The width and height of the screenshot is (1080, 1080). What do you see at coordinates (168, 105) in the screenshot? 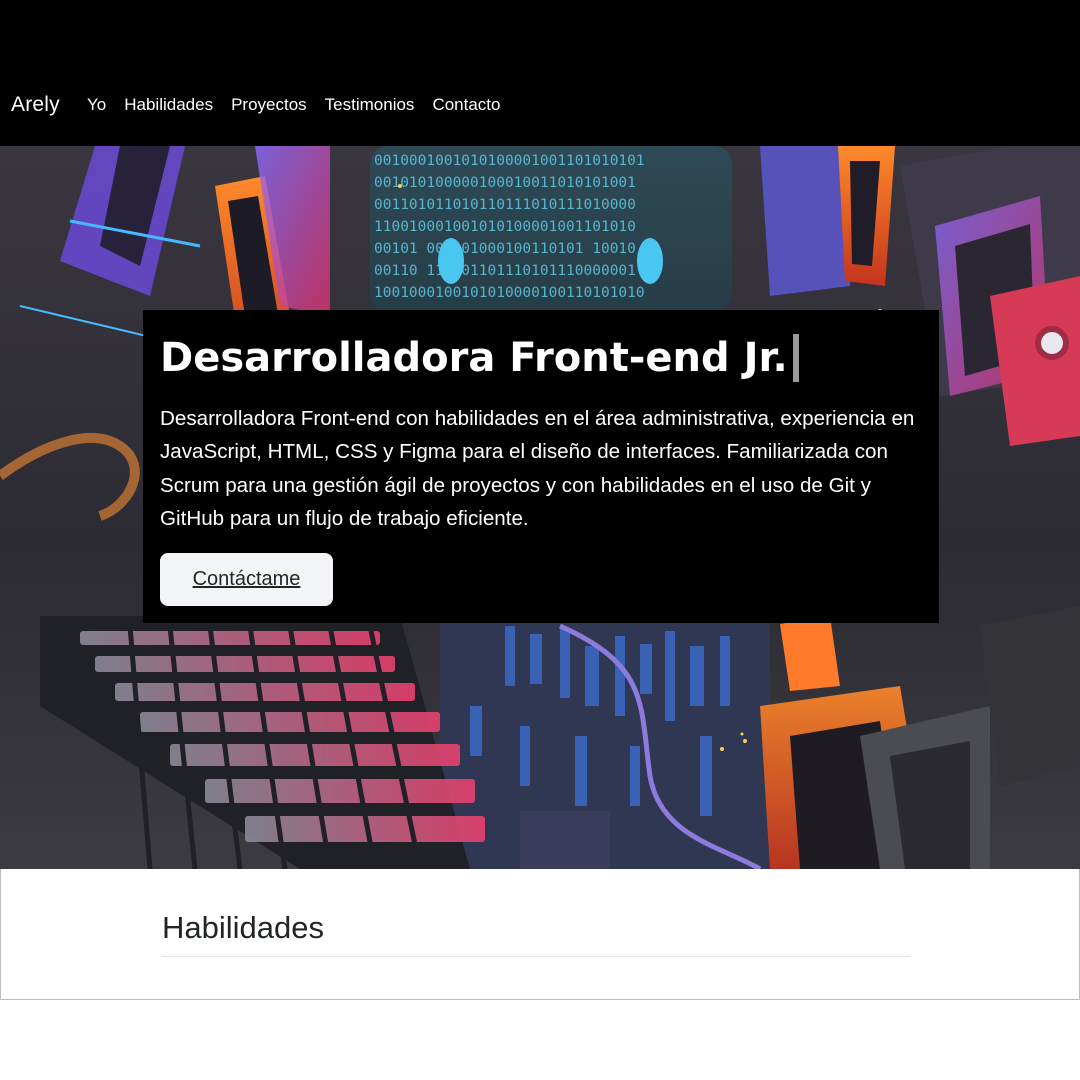
I see `nav-link-habilidades: Habilidades` at bounding box center [168, 105].